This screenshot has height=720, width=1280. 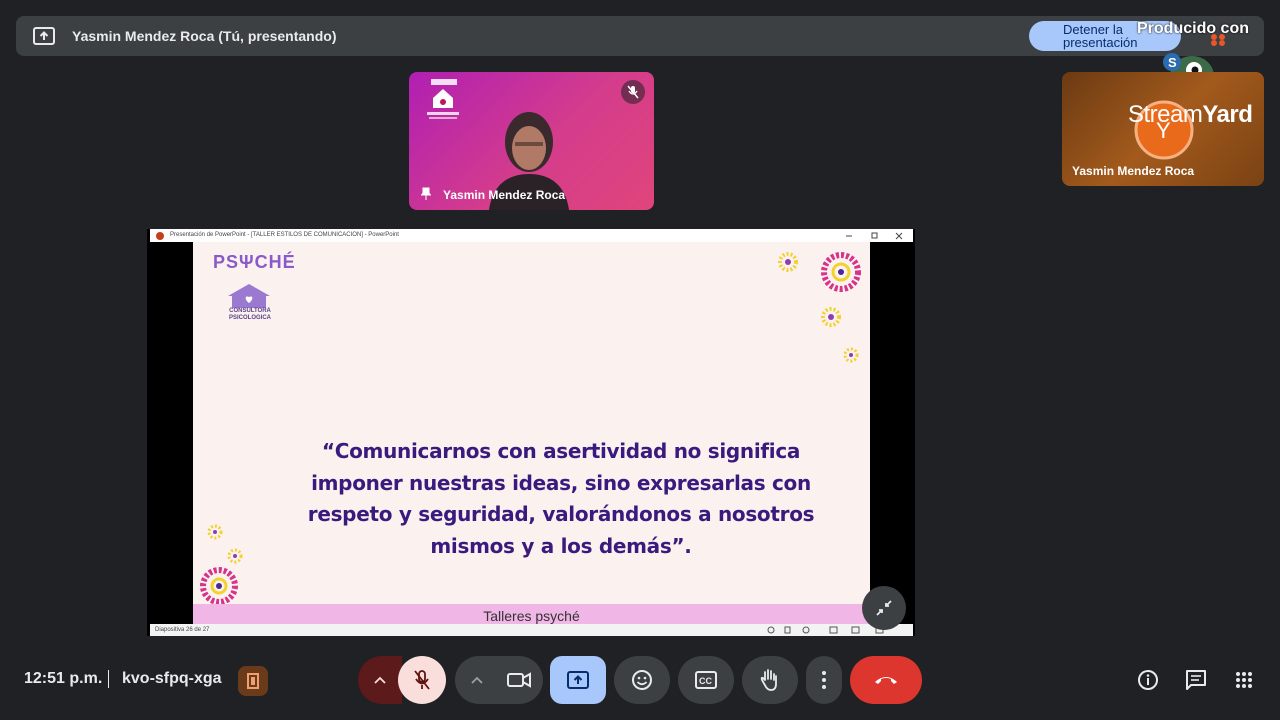 I want to click on more-vert-icon, so click(x=824, y=680).